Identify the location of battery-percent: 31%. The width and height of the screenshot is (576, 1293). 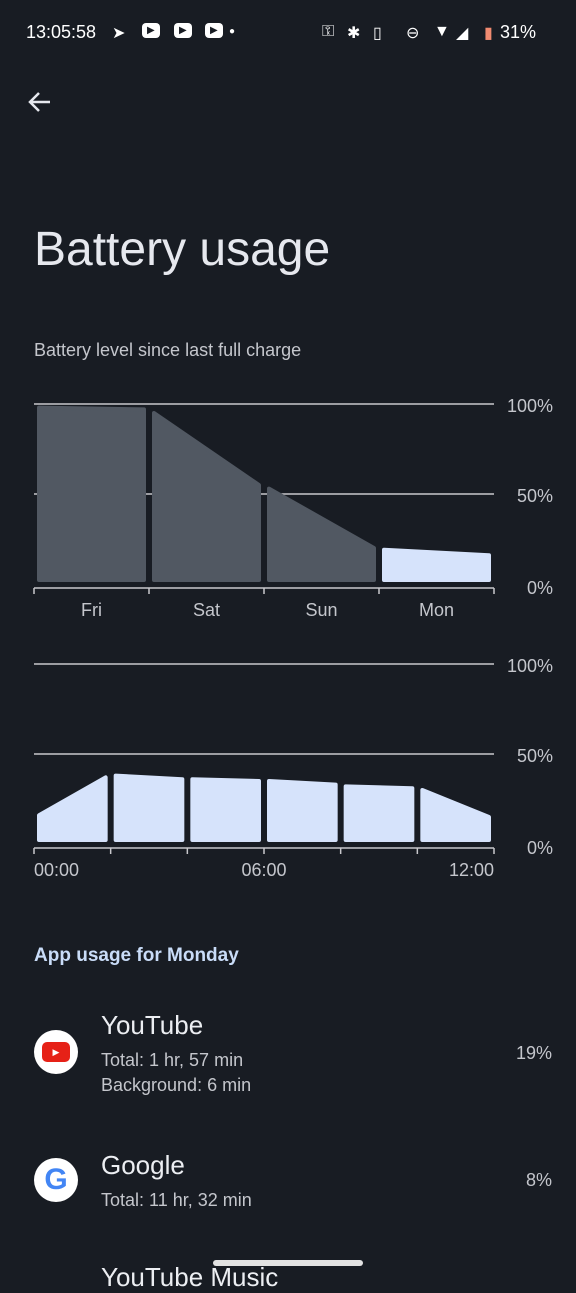
(518, 32).